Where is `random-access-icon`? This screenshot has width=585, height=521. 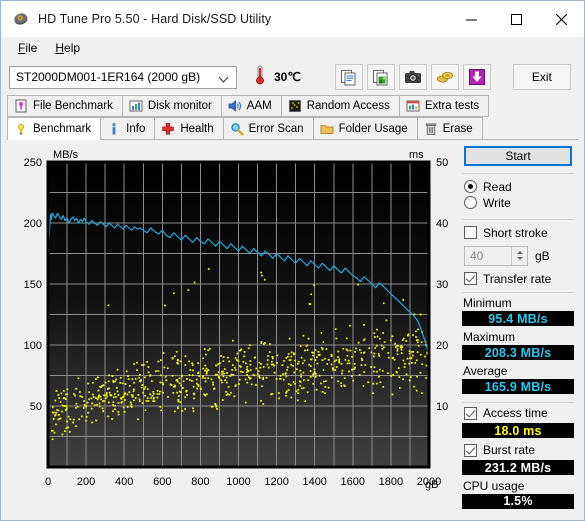
random-access-icon is located at coordinates (295, 106).